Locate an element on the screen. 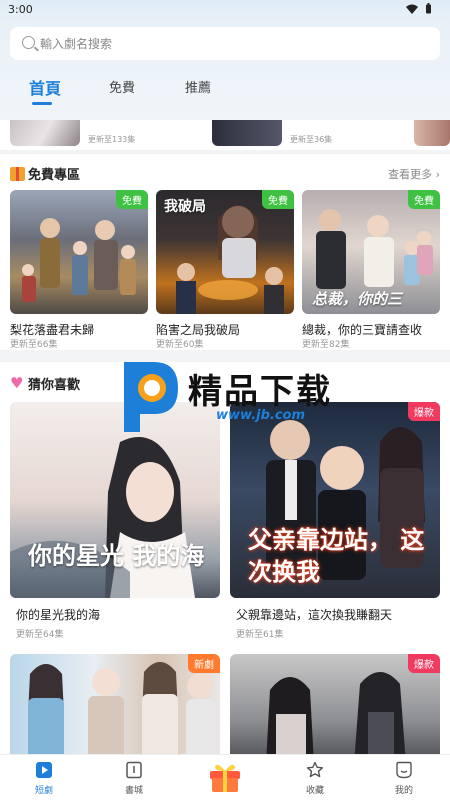 This screenshot has height=800, width=450. poster-title: 父亲靠边站， 这次换我 is located at coordinates (336, 555).